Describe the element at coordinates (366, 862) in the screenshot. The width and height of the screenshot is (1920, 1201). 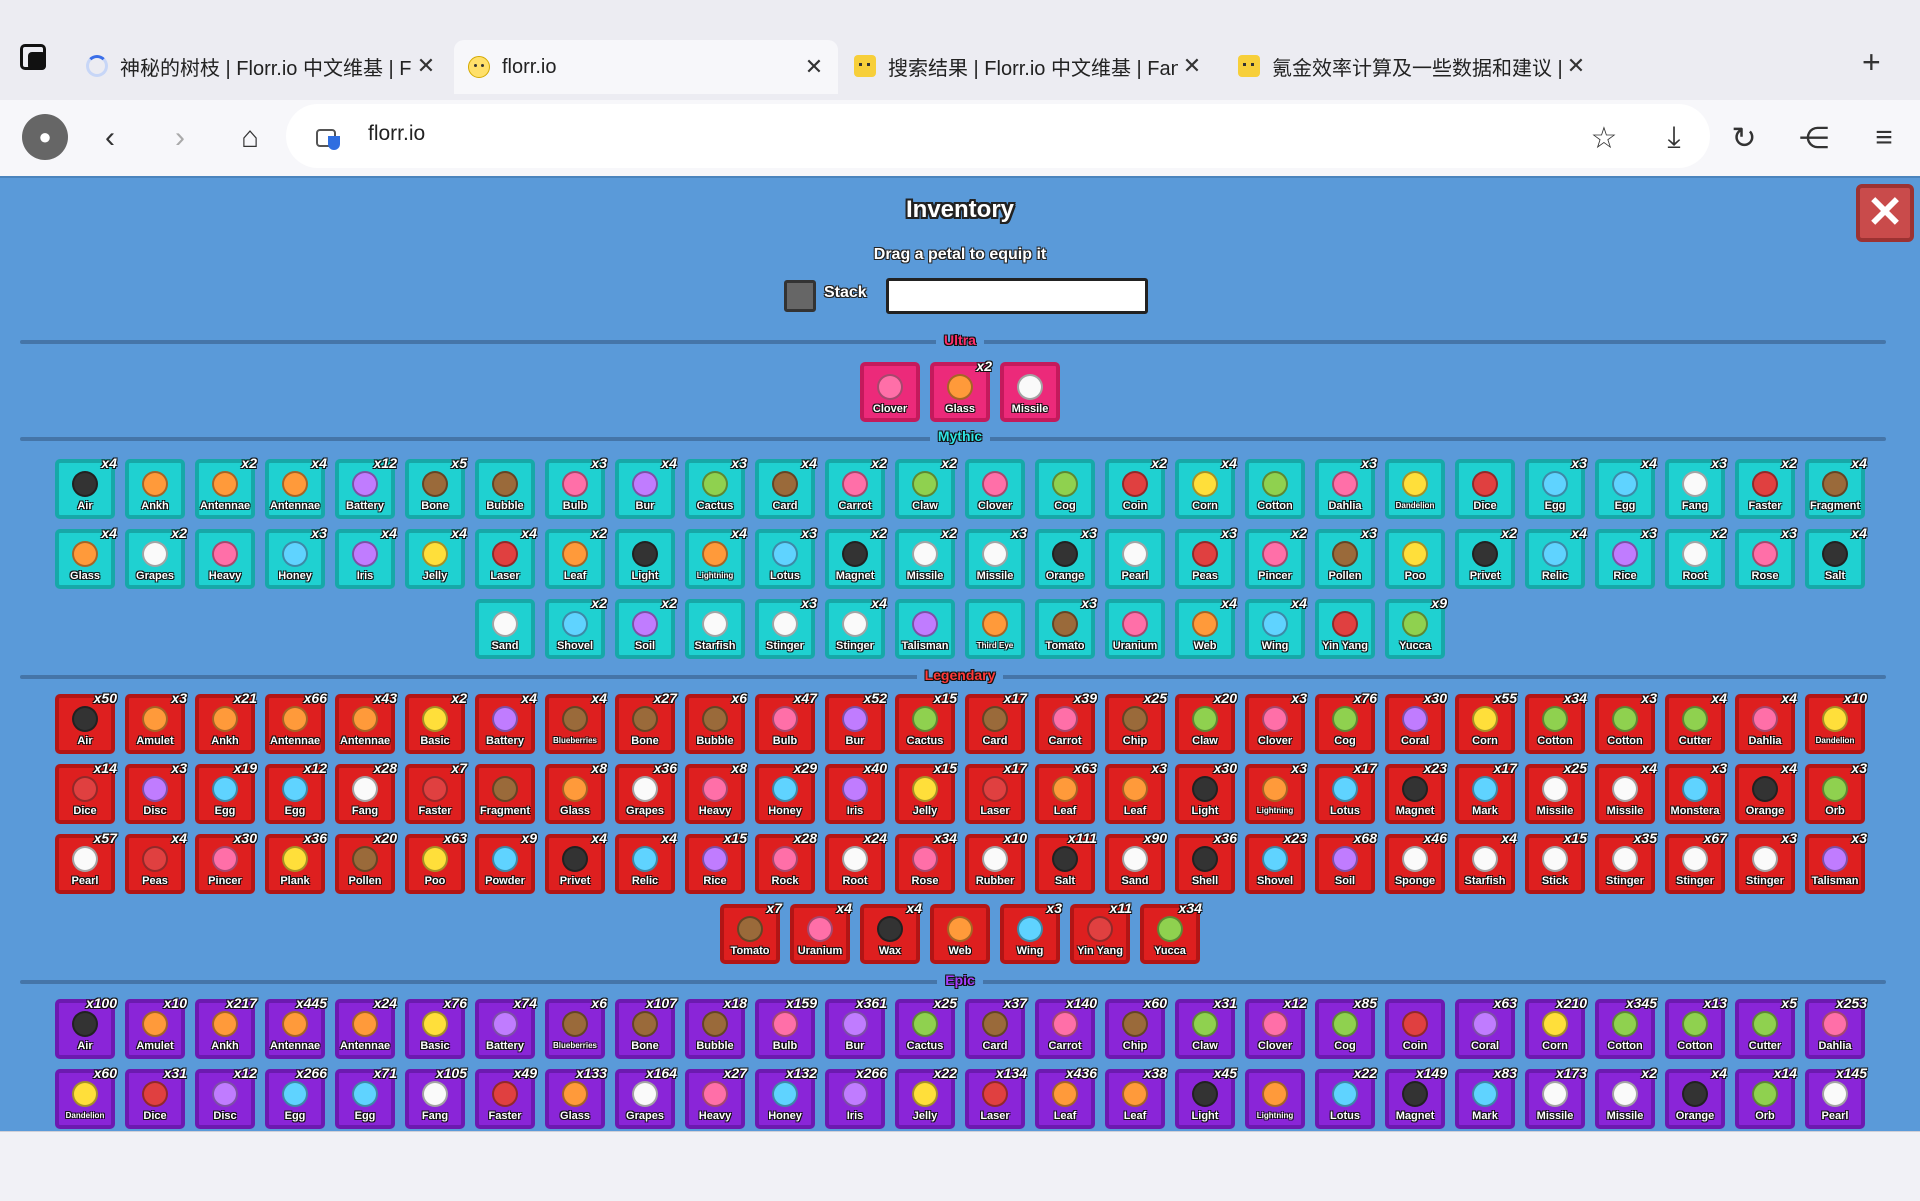
I see `petal-slot-pollen: Pollen x20` at that location.